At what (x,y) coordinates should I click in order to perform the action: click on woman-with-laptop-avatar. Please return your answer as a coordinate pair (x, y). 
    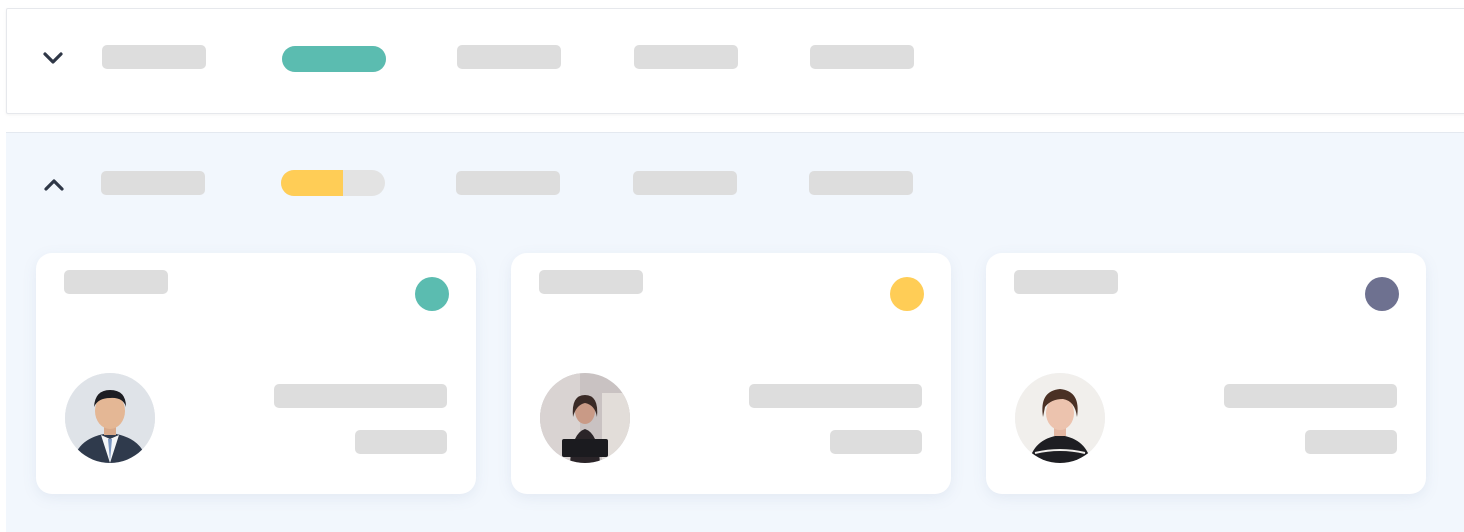
    Looking at the image, I should click on (585, 418).